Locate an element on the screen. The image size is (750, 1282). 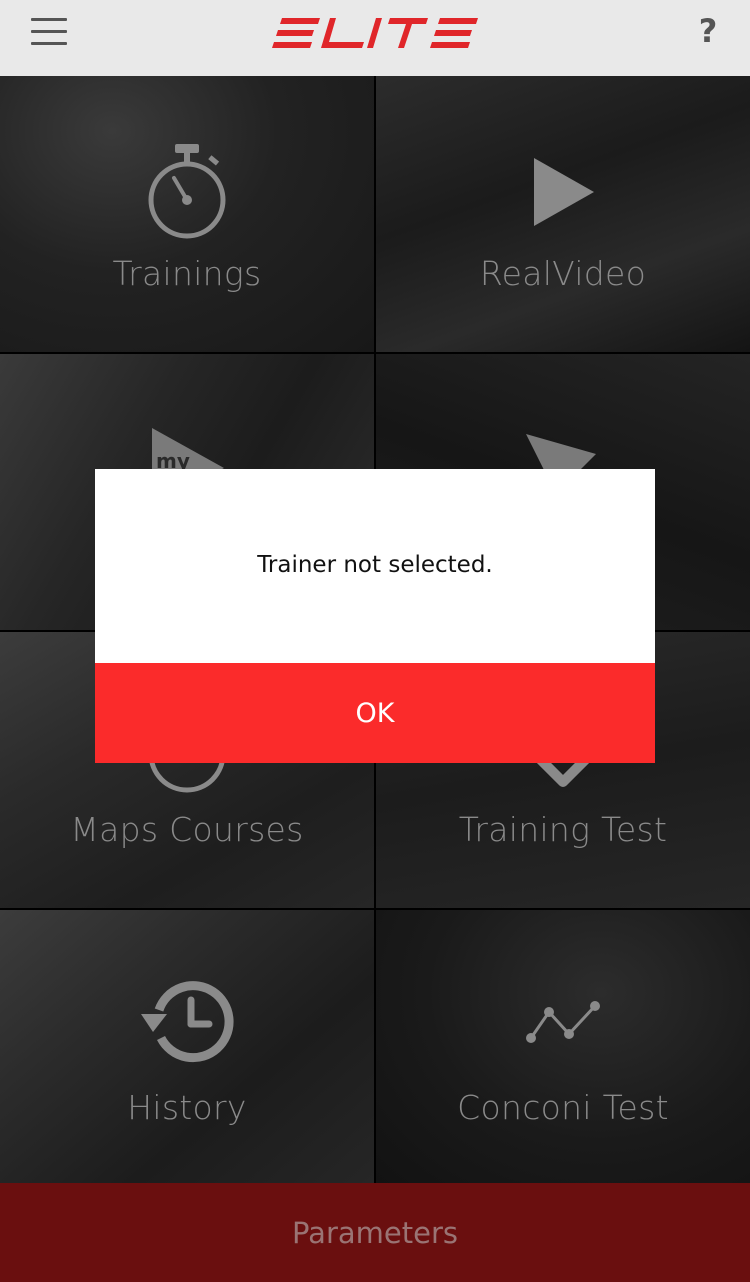
tile-background is located at coordinates (563, 1048).